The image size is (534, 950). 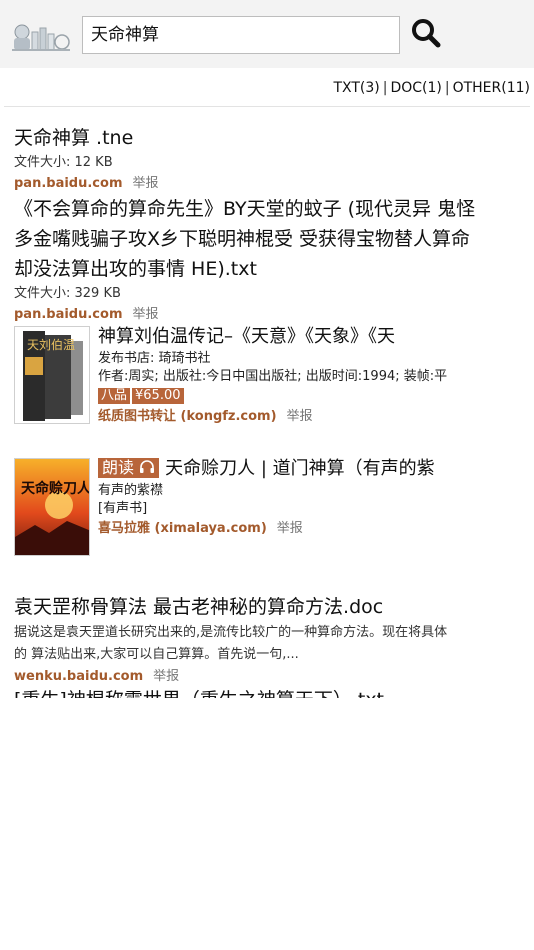 I want to click on file-size: 文件大小: 12 KB, so click(x=63, y=162).